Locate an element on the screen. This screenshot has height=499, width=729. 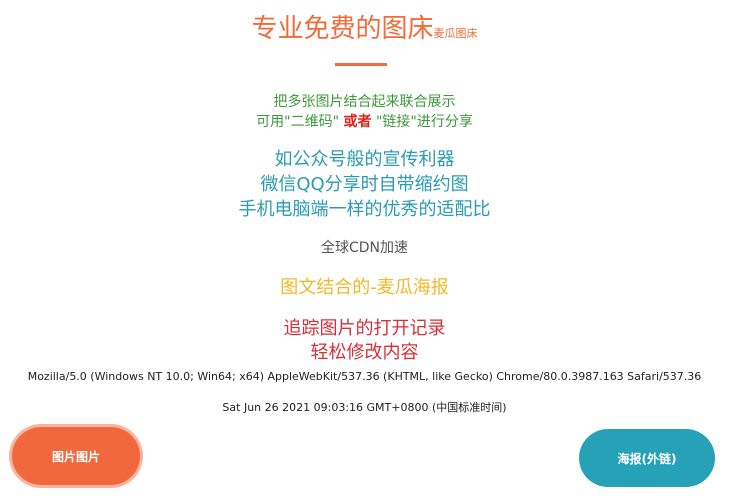
poster-feature-line: 图文结合的-麦瓜海报 is located at coordinates (364, 287).